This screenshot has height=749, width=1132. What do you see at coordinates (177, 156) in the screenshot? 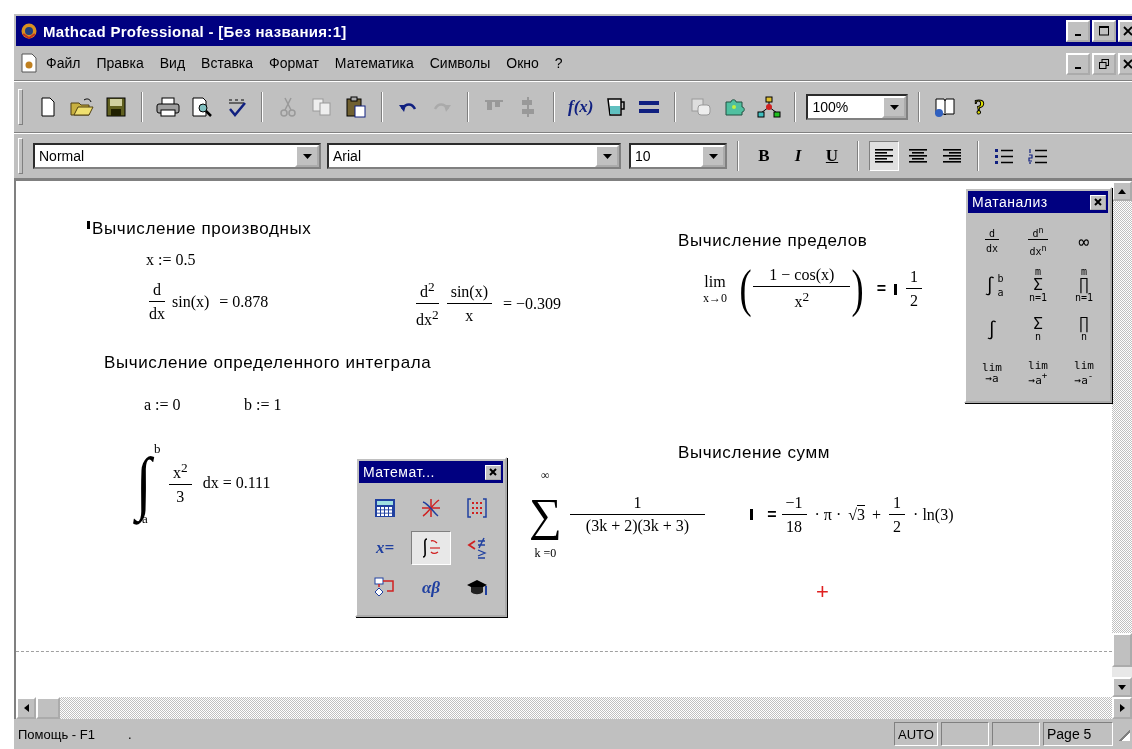
I see `style-dropdown: Normal` at bounding box center [177, 156].